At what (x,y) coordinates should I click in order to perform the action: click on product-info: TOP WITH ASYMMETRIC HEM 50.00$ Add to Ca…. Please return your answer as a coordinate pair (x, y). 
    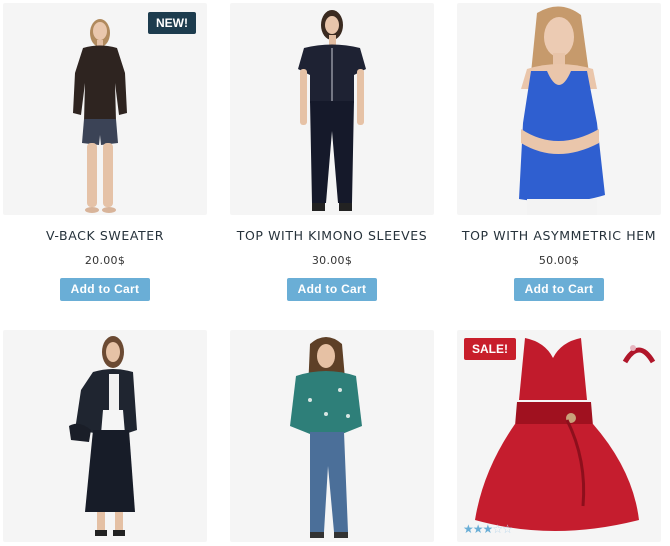
    Looking at the image, I should click on (559, 264).